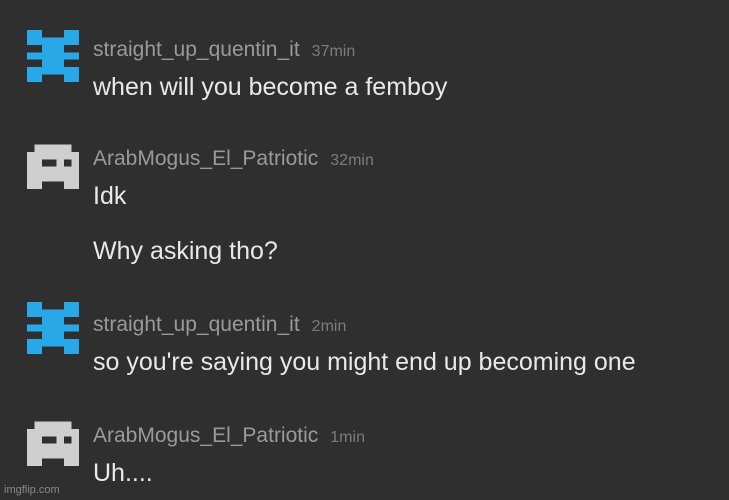  I want to click on timestamp: 37min, so click(333, 51).